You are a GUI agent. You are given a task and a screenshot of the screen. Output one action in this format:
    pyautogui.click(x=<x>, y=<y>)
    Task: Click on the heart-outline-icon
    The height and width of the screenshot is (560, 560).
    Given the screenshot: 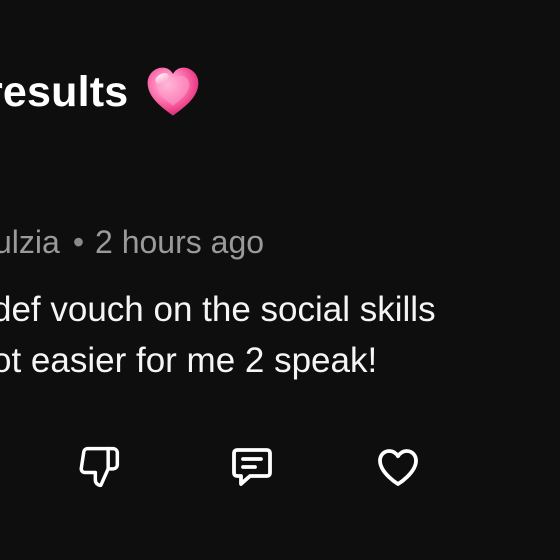 What is the action you would take?
    pyautogui.click(x=398, y=467)
    